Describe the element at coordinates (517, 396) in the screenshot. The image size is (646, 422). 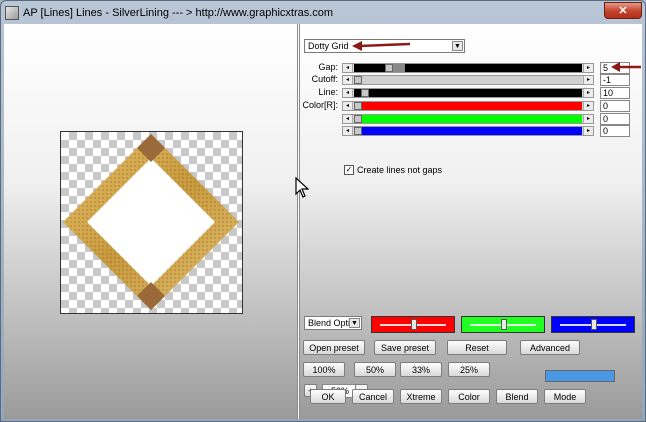
I see `blend-button: Blend` at that location.